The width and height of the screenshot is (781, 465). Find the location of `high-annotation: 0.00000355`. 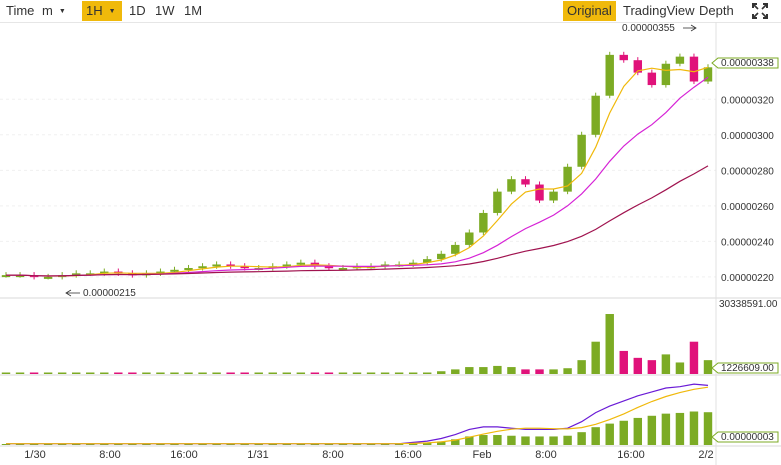

high-annotation: 0.00000355 is located at coordinates (659, 28).